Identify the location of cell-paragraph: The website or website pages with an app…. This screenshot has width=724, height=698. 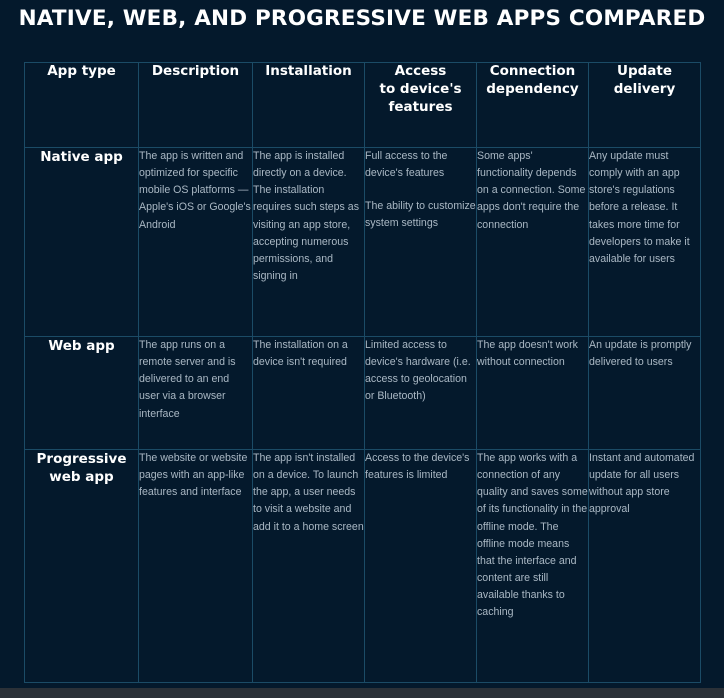
(193, 475).